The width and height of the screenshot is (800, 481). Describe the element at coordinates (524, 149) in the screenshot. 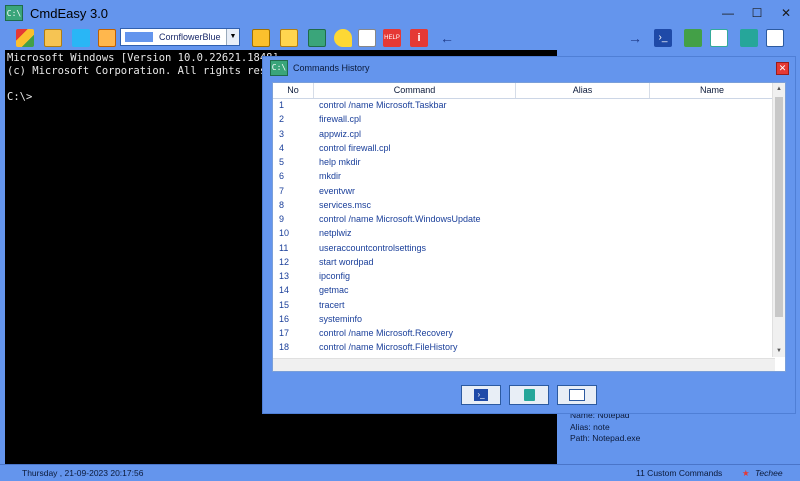

I see `table-row: 4 control firewall.cpl` at that location.